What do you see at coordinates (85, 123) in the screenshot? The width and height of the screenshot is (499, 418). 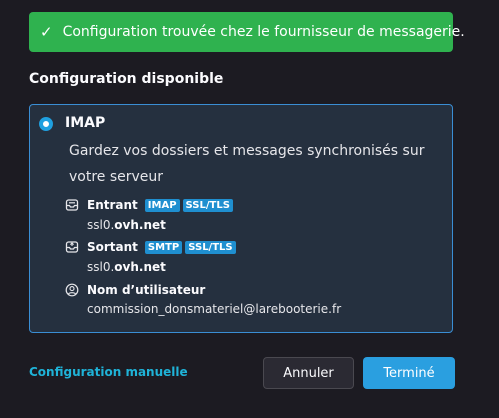 I see `protocol-title: IMAP` at bounding box center [85, 123].